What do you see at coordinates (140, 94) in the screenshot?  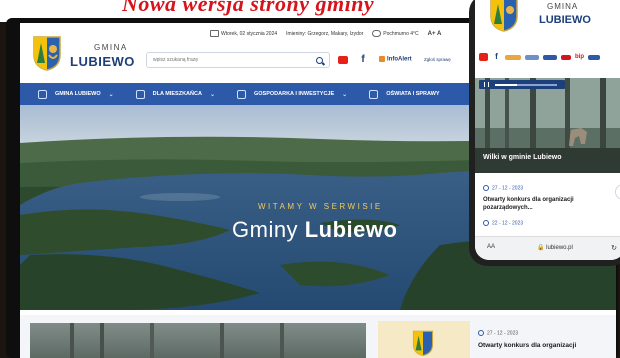 I see `people-icon` at bounding box center [140, 94].